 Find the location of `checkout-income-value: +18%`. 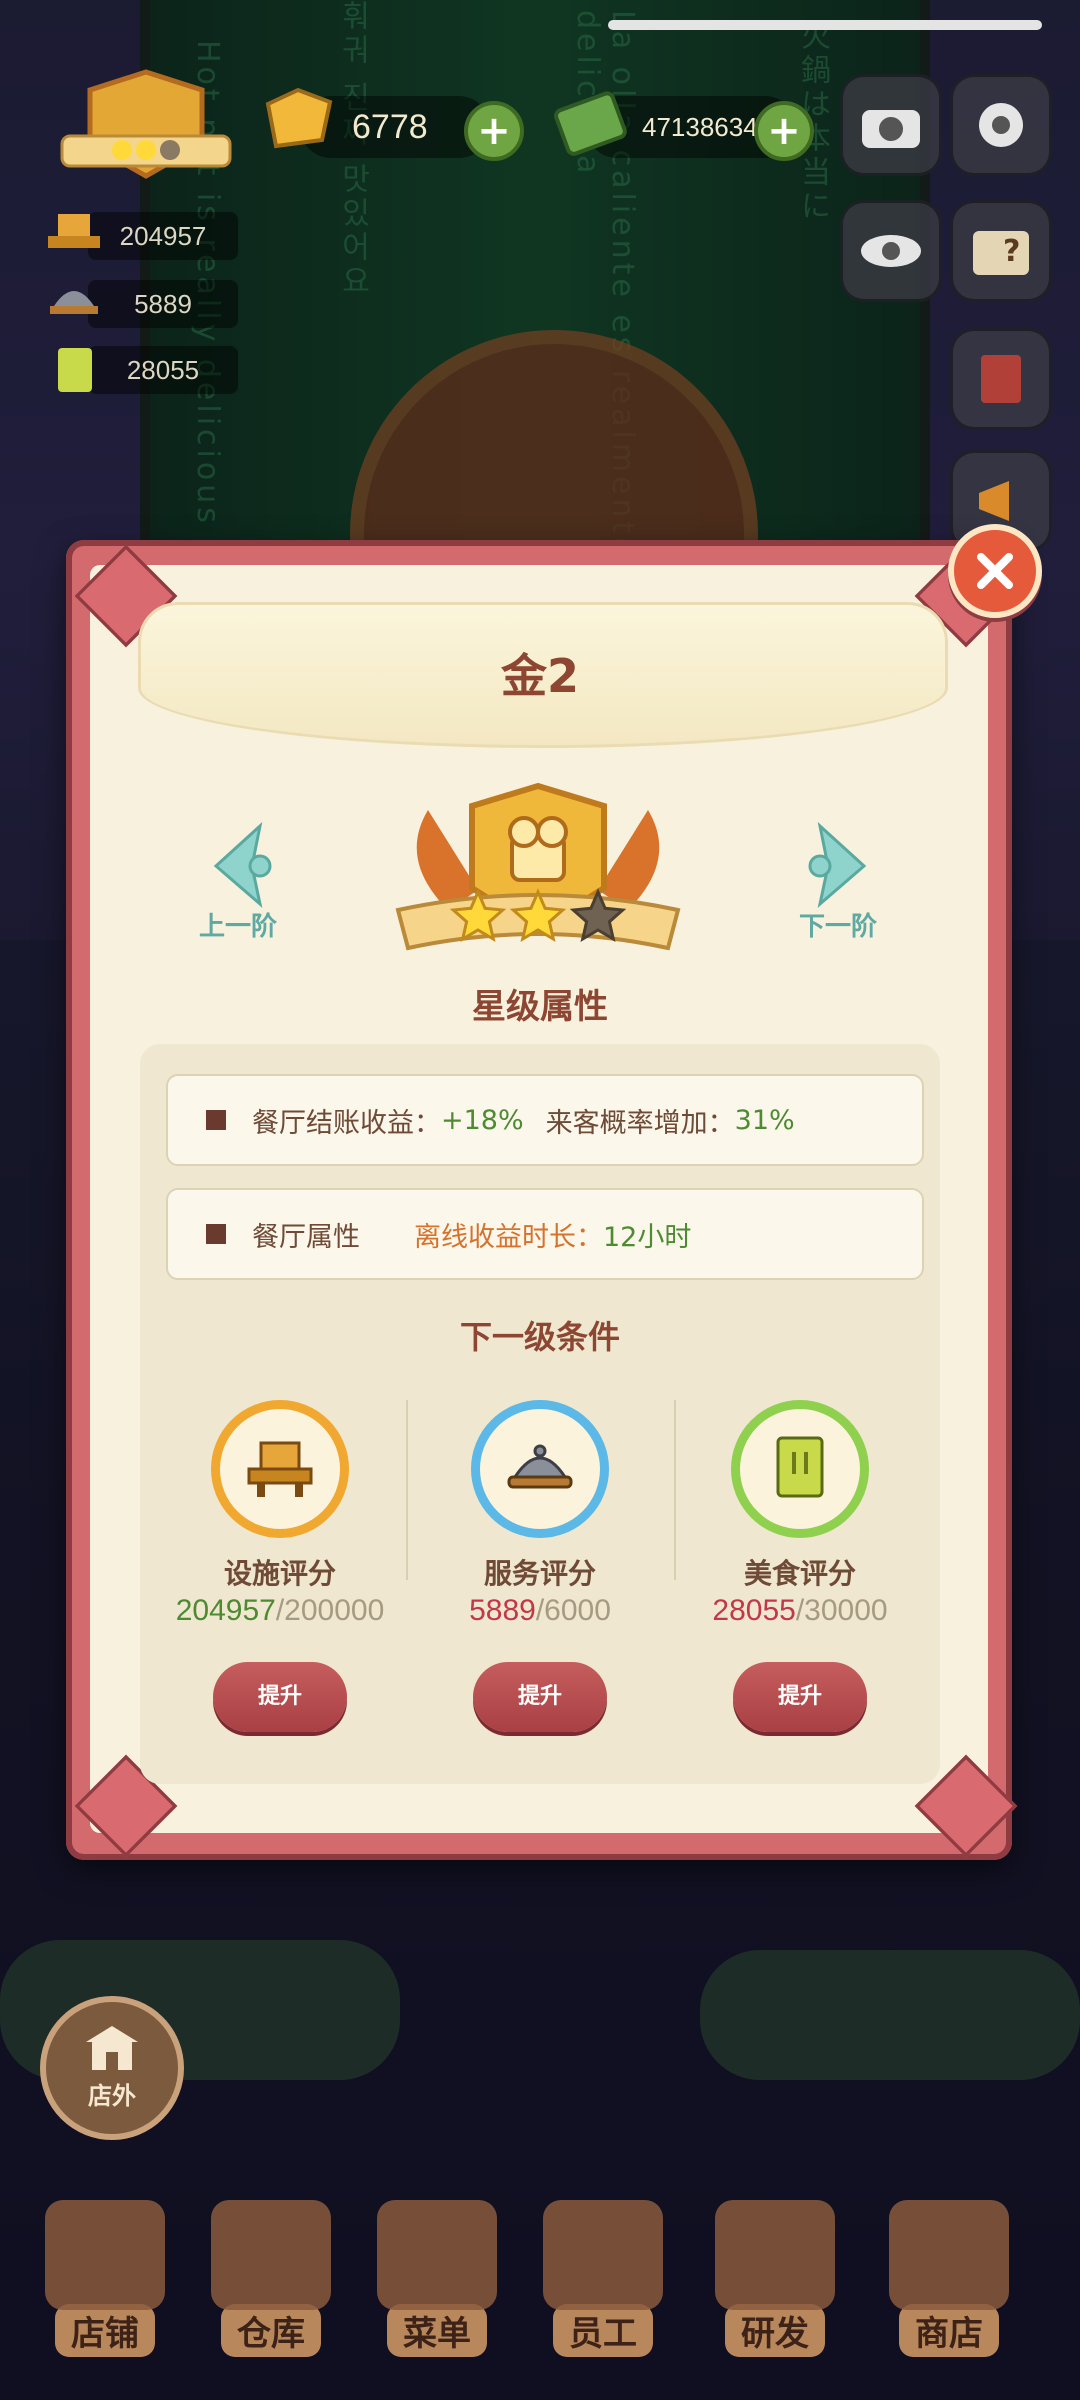

checkout-income-value: +18% is located at coordinates (482, 1120).